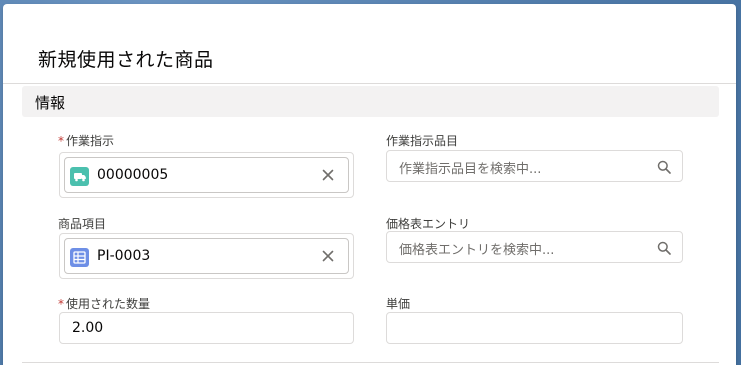  I want to click on work-order-pill: 00000005, so click(206, 175).